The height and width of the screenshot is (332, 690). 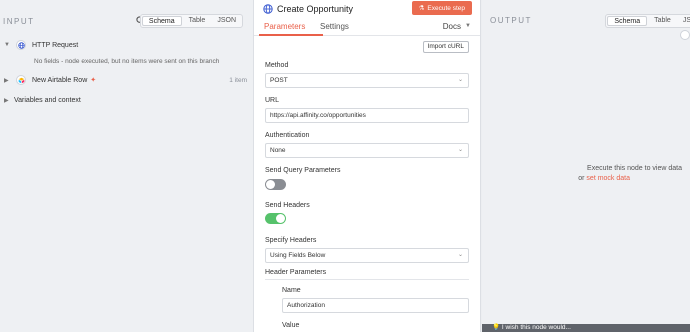 I want to click on send-headers-toggle, so click(x=275, y=218).